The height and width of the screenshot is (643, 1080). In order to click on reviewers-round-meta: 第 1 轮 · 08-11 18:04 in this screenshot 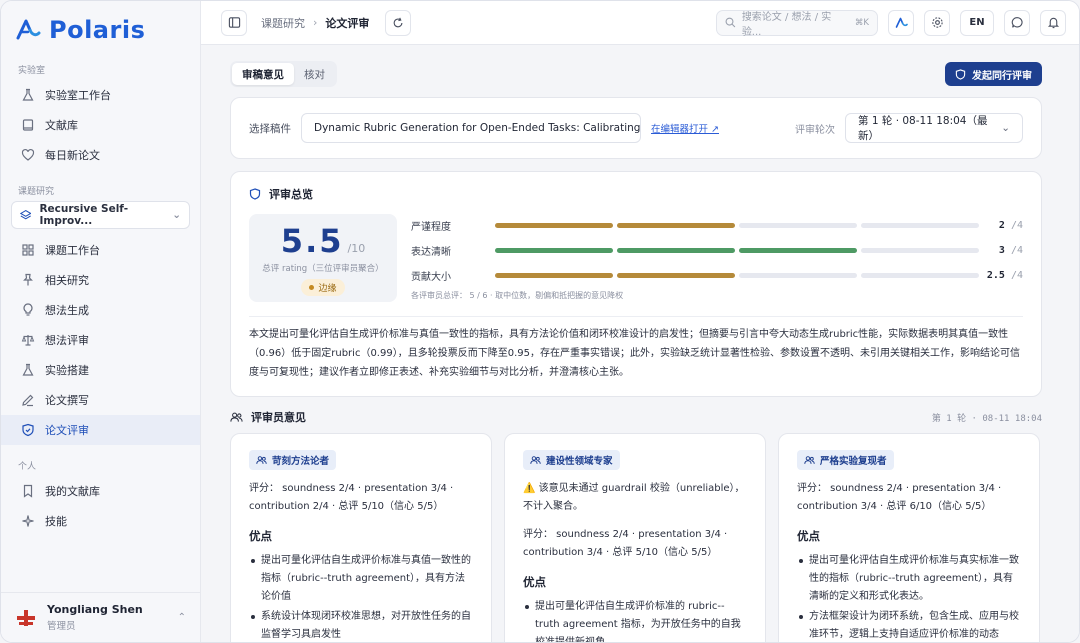, I will do `click(986, 418)`.